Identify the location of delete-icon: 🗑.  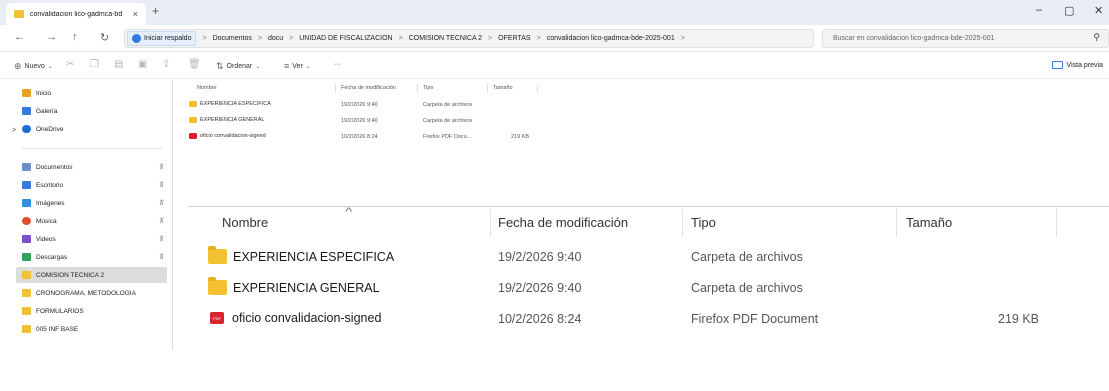
(194, 64).